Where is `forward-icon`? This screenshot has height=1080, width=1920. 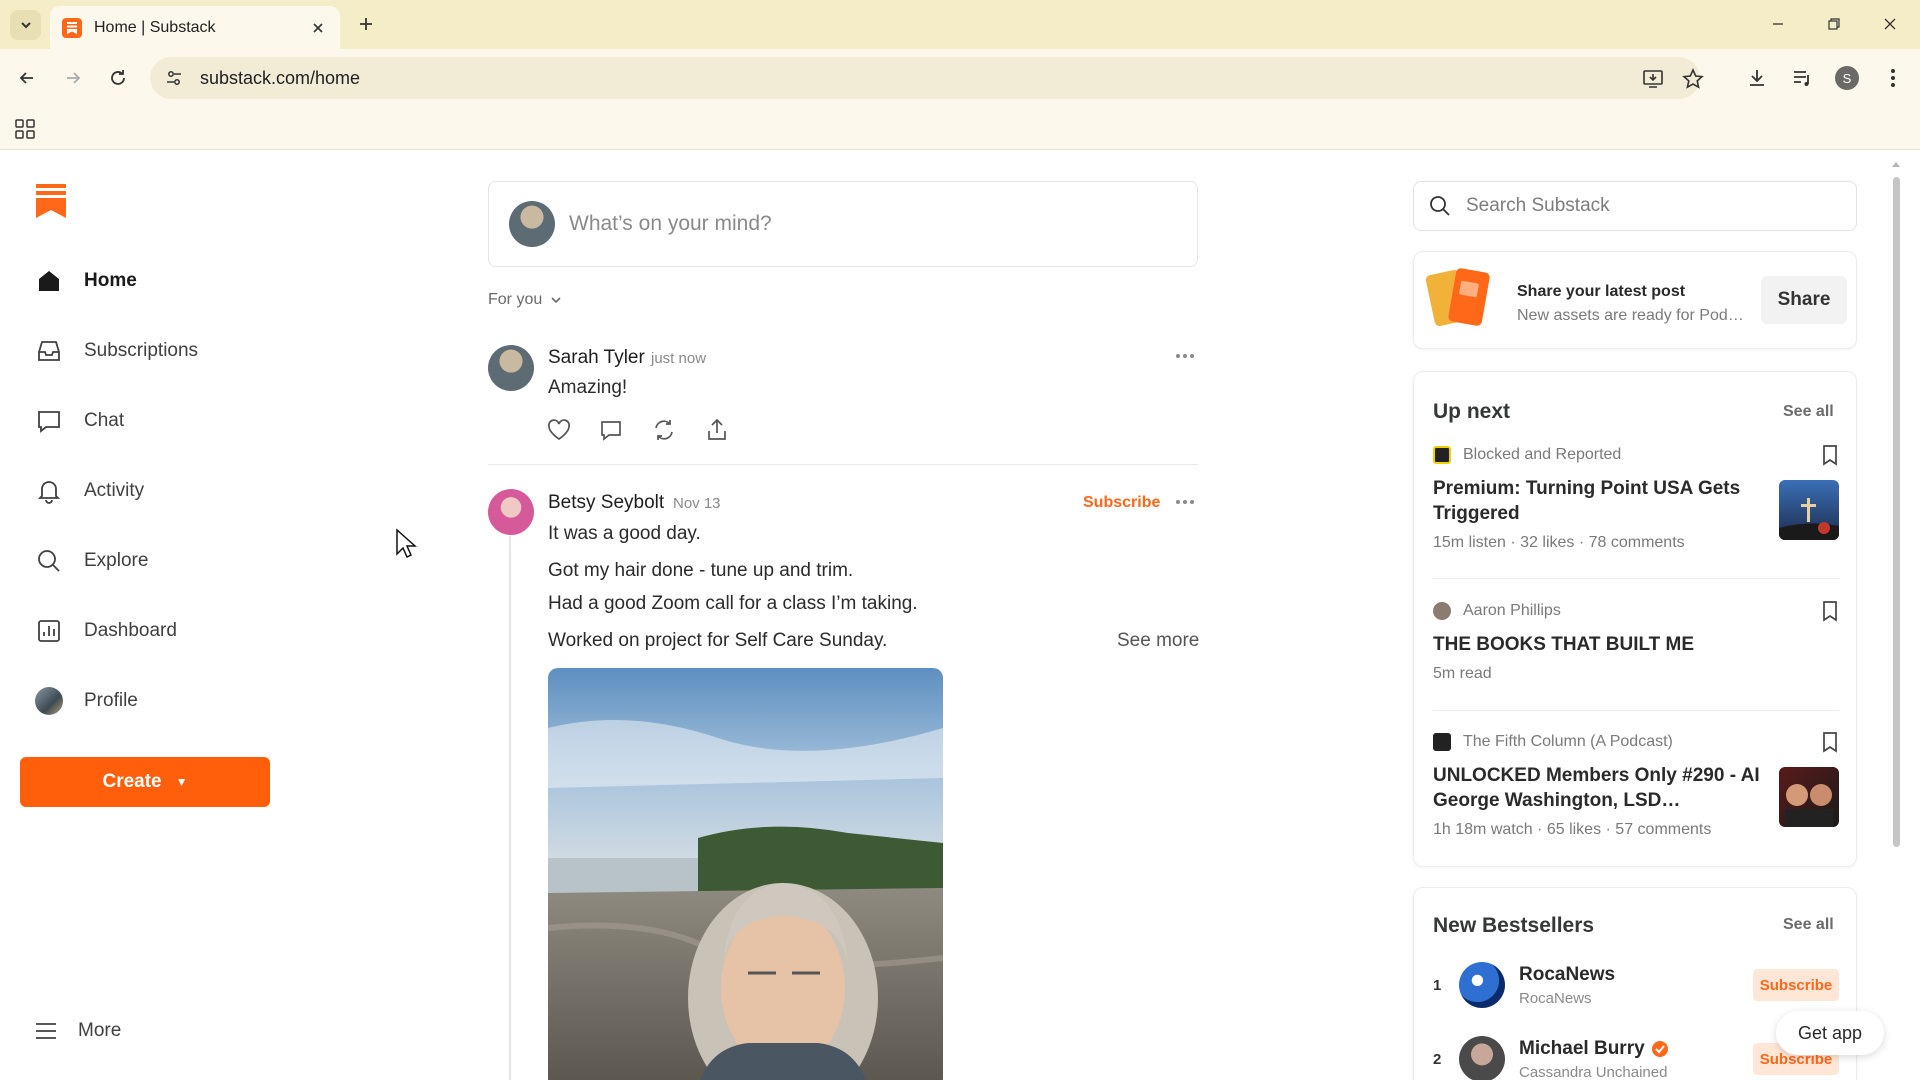 forward-icon is located at coordinates (73, 78).